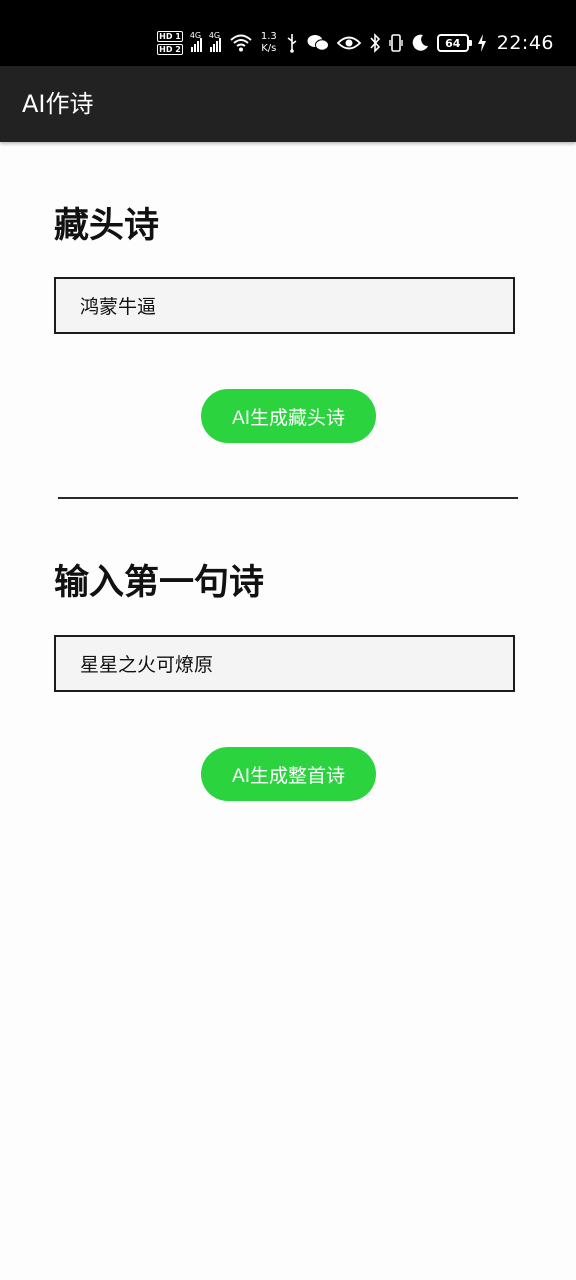  What do you see at coordinates (288, 416) in the screenshot?
I see `generate-acrostic-button: AI生成藏头诗` at bounding box center [288, 416].